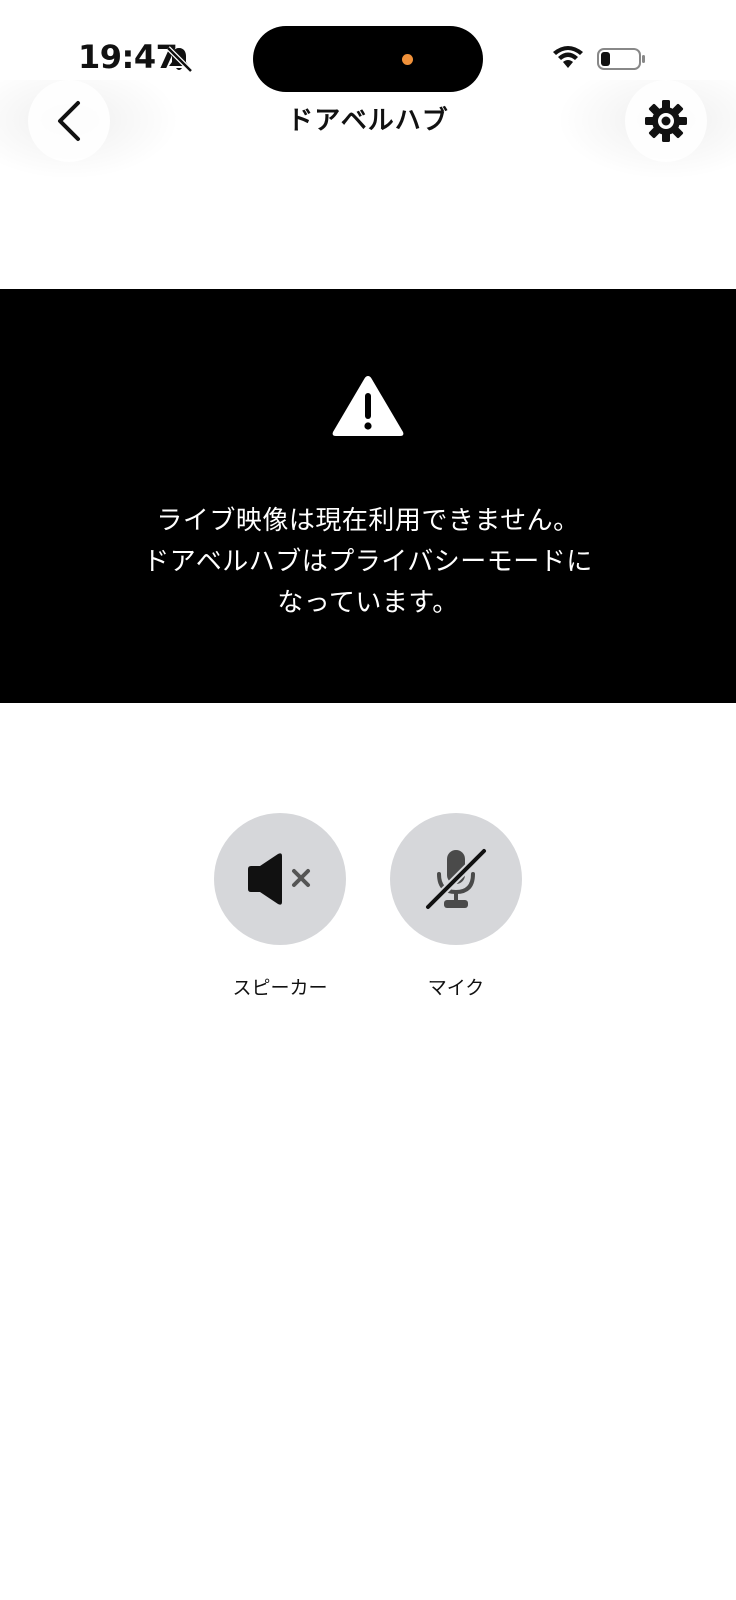 This screenshot has width=736, height=1600. I want to click on wifi-icon, so click(568, 57).